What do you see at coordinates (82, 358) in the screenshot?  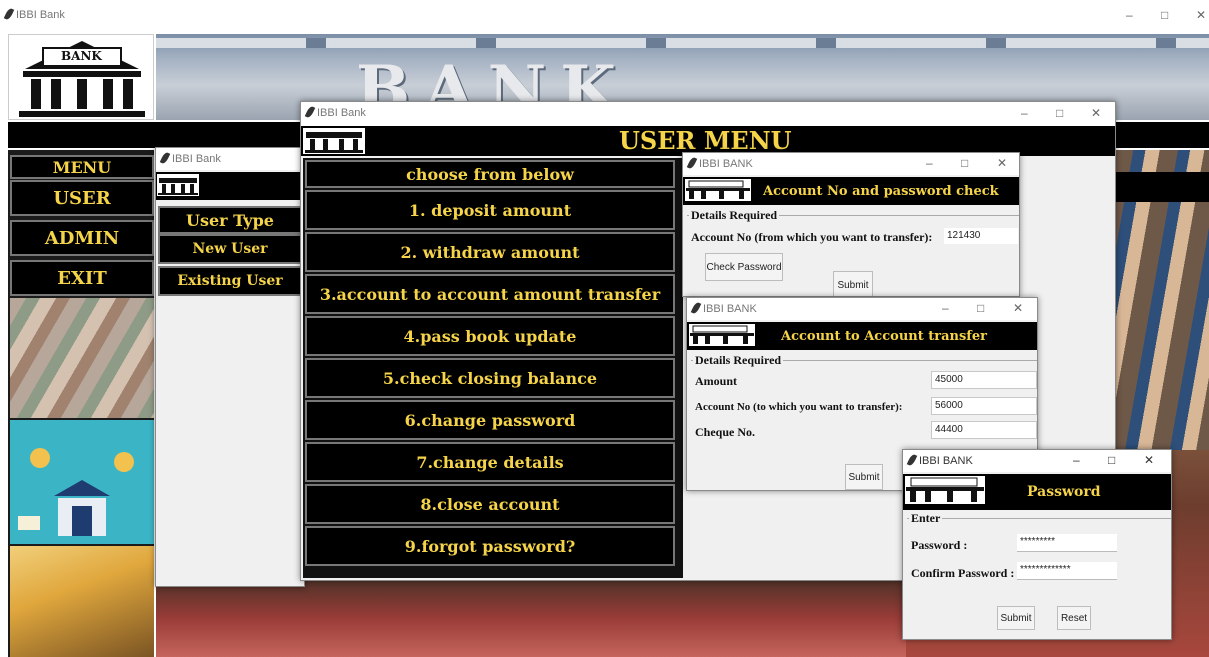 I see `money-image` at bounding box center [82, 358].